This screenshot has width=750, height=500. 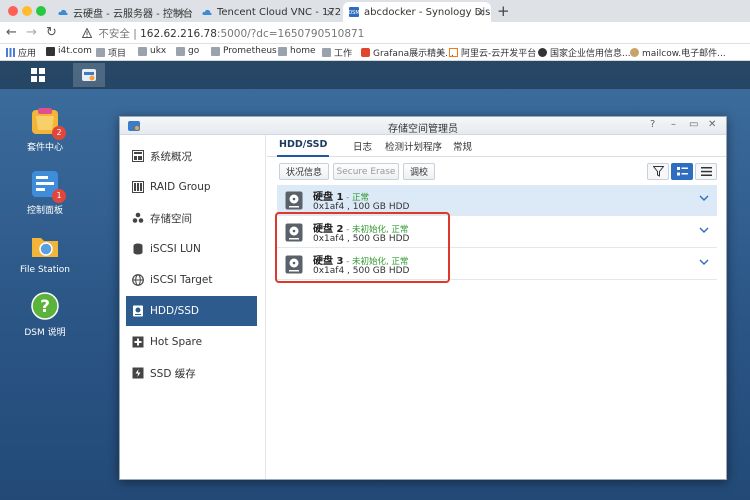 What do you see at coordinates (187, 51) in the screenshot?
I see `bookmark-item: go` at bounding box center [187, 51].